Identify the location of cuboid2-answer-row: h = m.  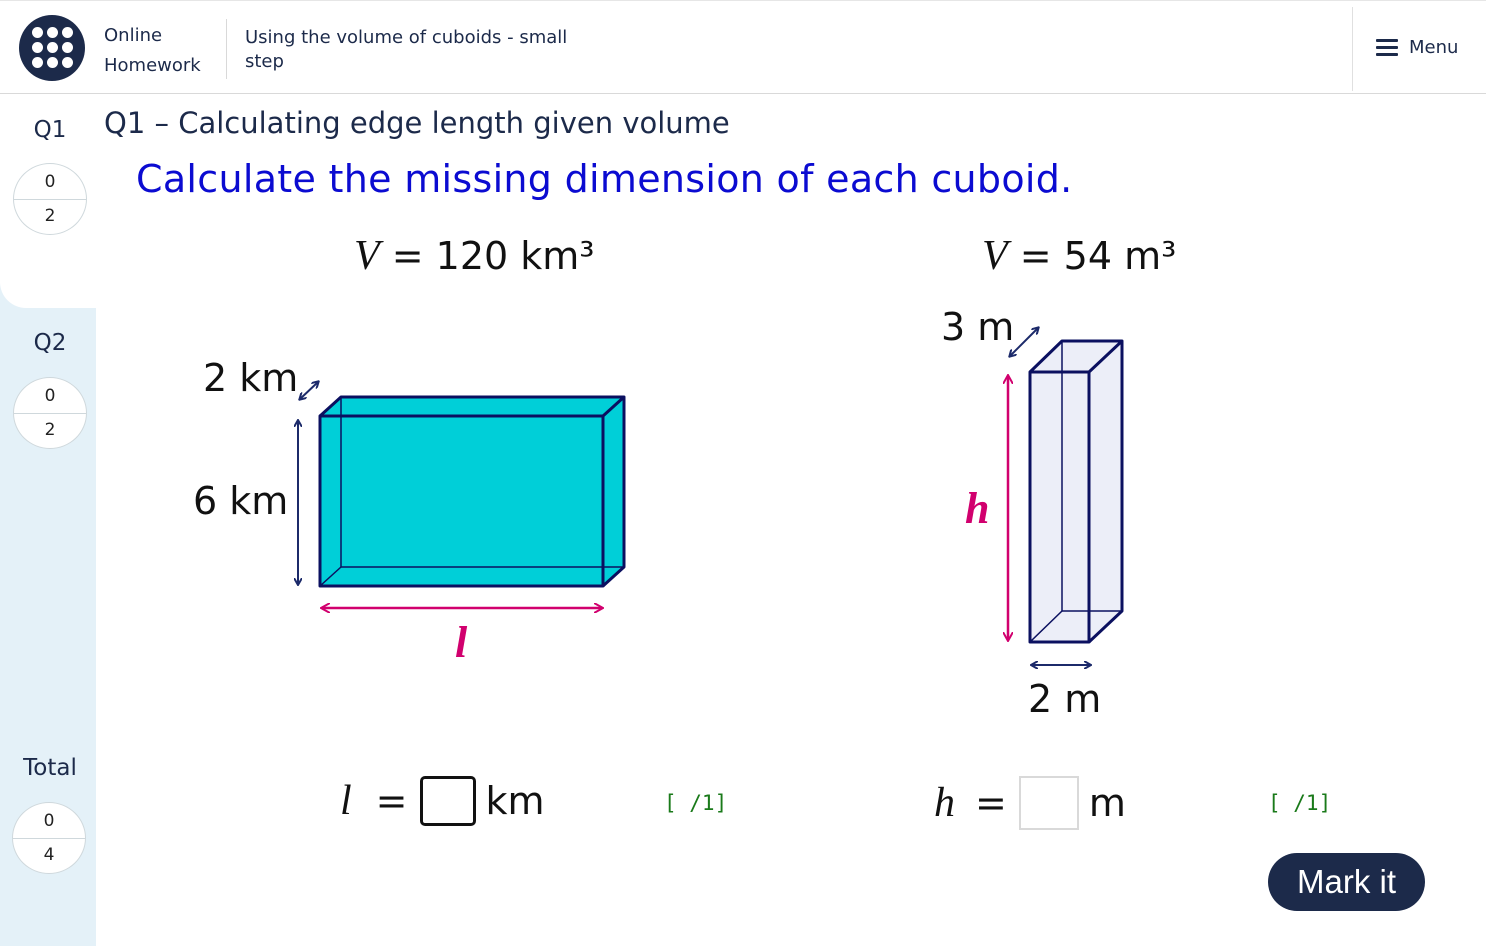
(1030, 803).